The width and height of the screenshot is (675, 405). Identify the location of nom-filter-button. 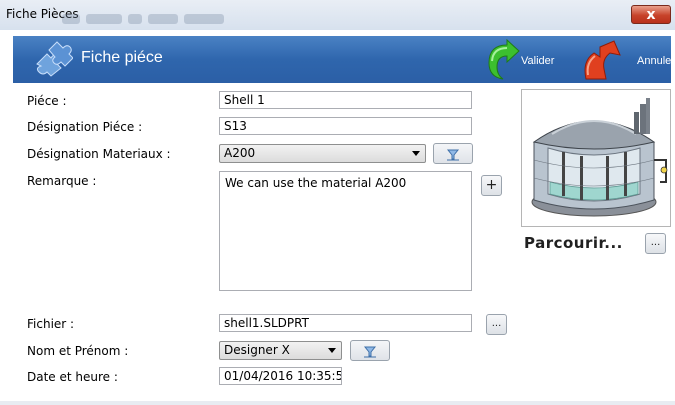
(370, 350).